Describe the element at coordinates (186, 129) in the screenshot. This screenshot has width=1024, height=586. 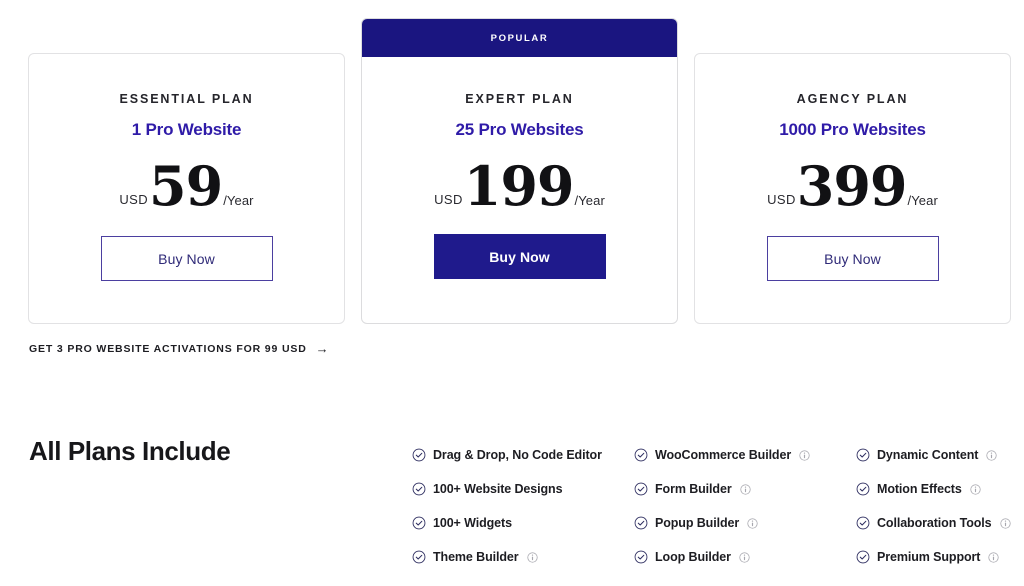
I see `plan-sites: 1 Pro Website` at that location.